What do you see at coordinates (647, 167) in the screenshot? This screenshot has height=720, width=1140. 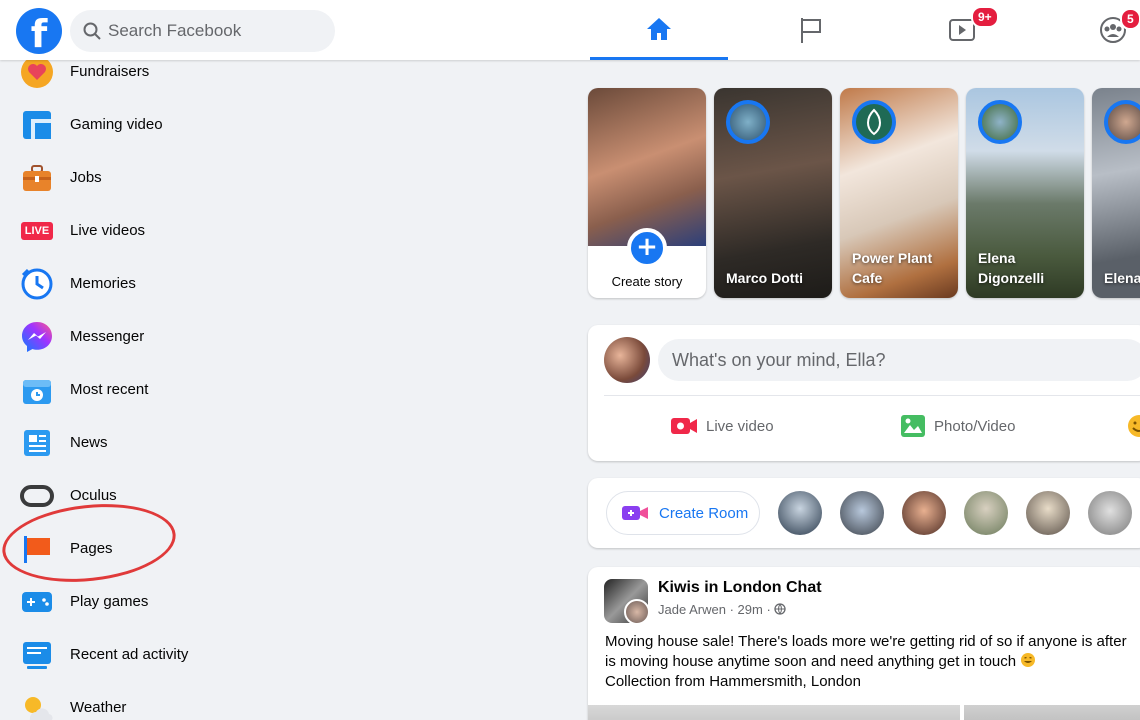 I see `profile-photo` at bounding box center [647, 167].